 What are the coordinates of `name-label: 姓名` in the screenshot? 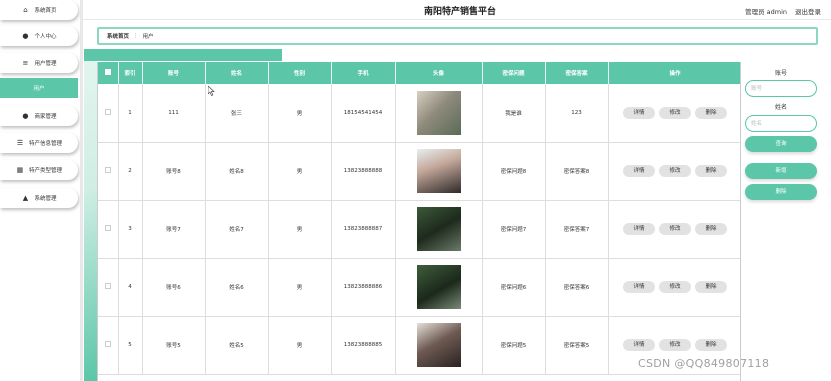 It's located at (780, 107).